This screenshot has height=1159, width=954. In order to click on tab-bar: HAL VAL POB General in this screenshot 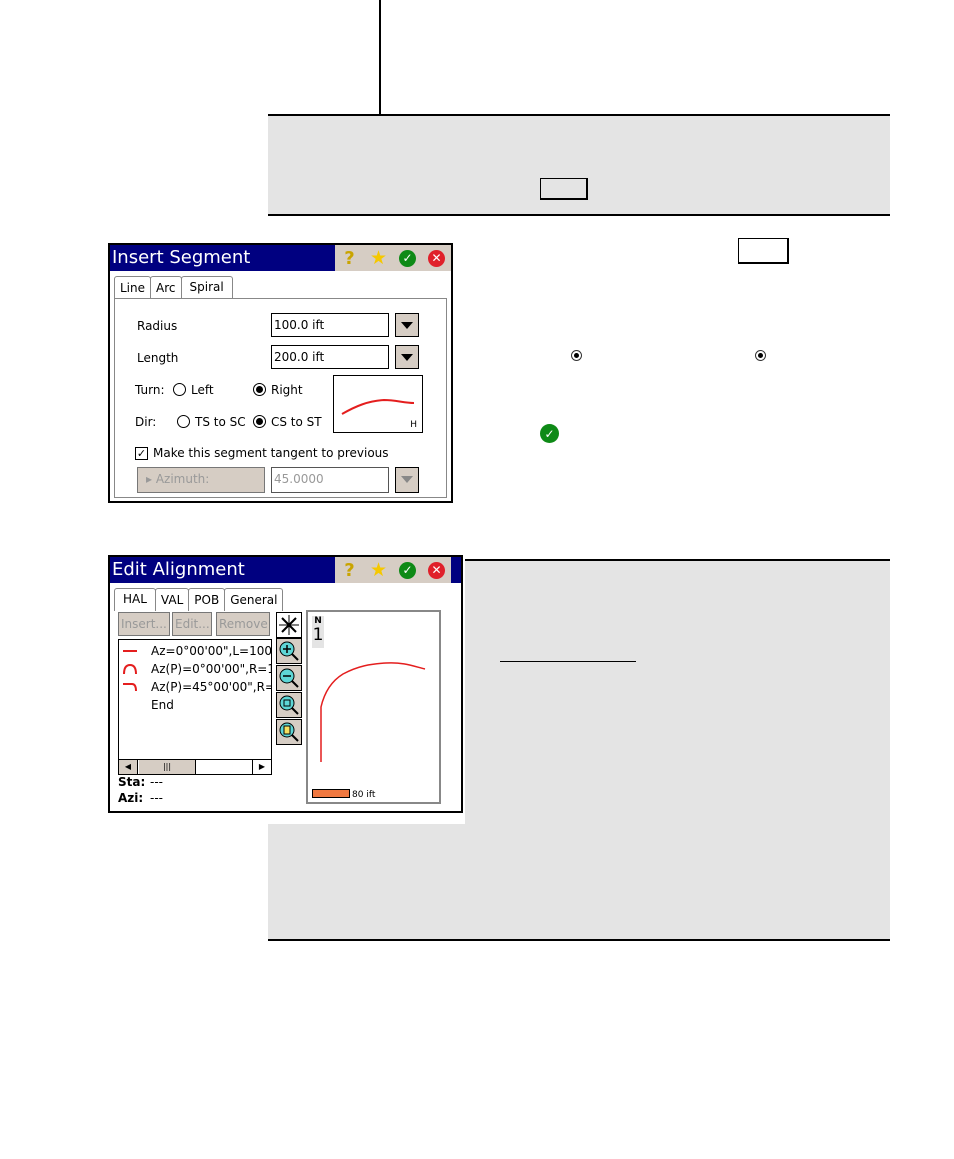, I will do `click(199, 599)`.